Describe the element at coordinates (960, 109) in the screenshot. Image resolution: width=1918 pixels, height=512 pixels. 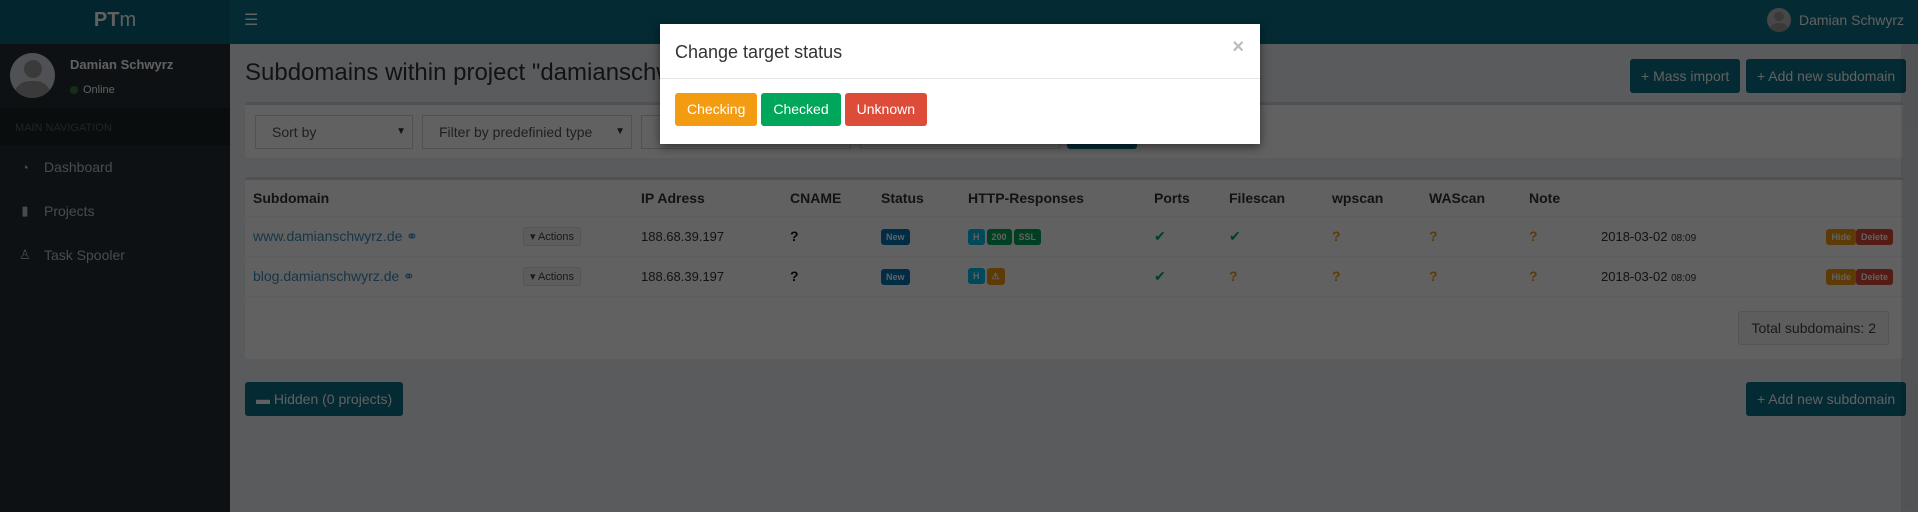
I see `modal-body: Checking Checked Unknown` at that location.